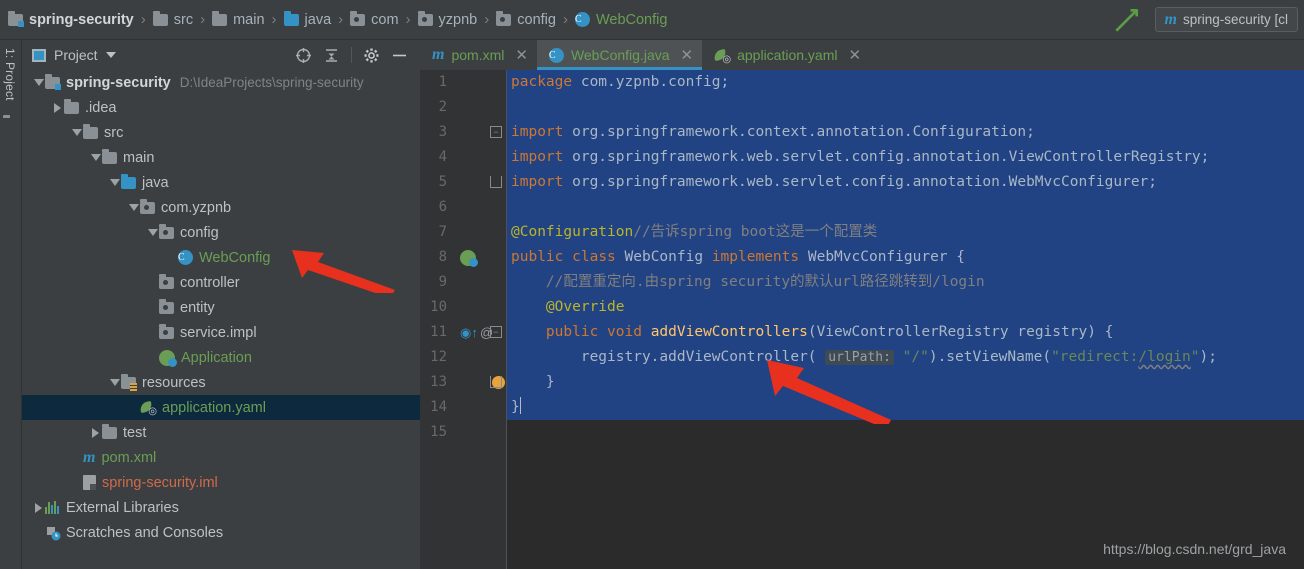 Image resolution: width=1304 pixels, height=569 pixels. I want to click on editor-tab-pom-xml: m pom.xml ✕, so click(478, 55).